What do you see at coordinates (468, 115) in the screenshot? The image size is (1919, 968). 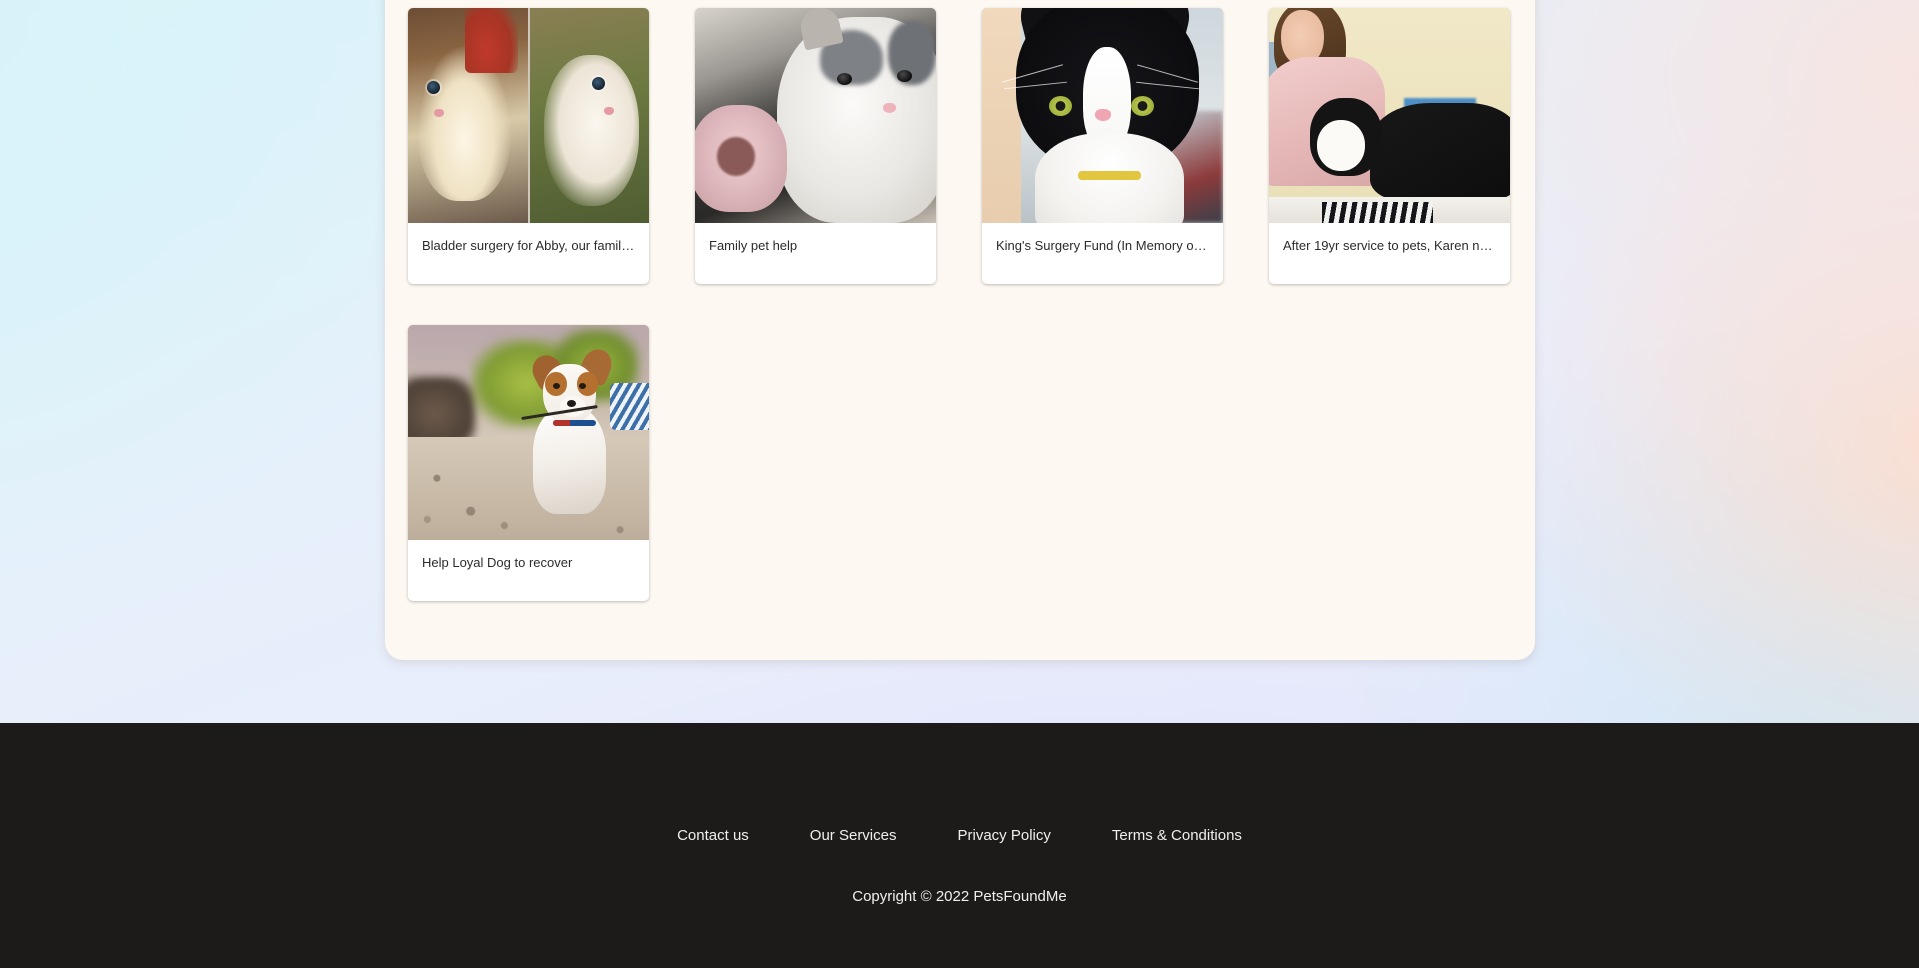 I see `kitten-left-panel` at bounding box center [468, 115].